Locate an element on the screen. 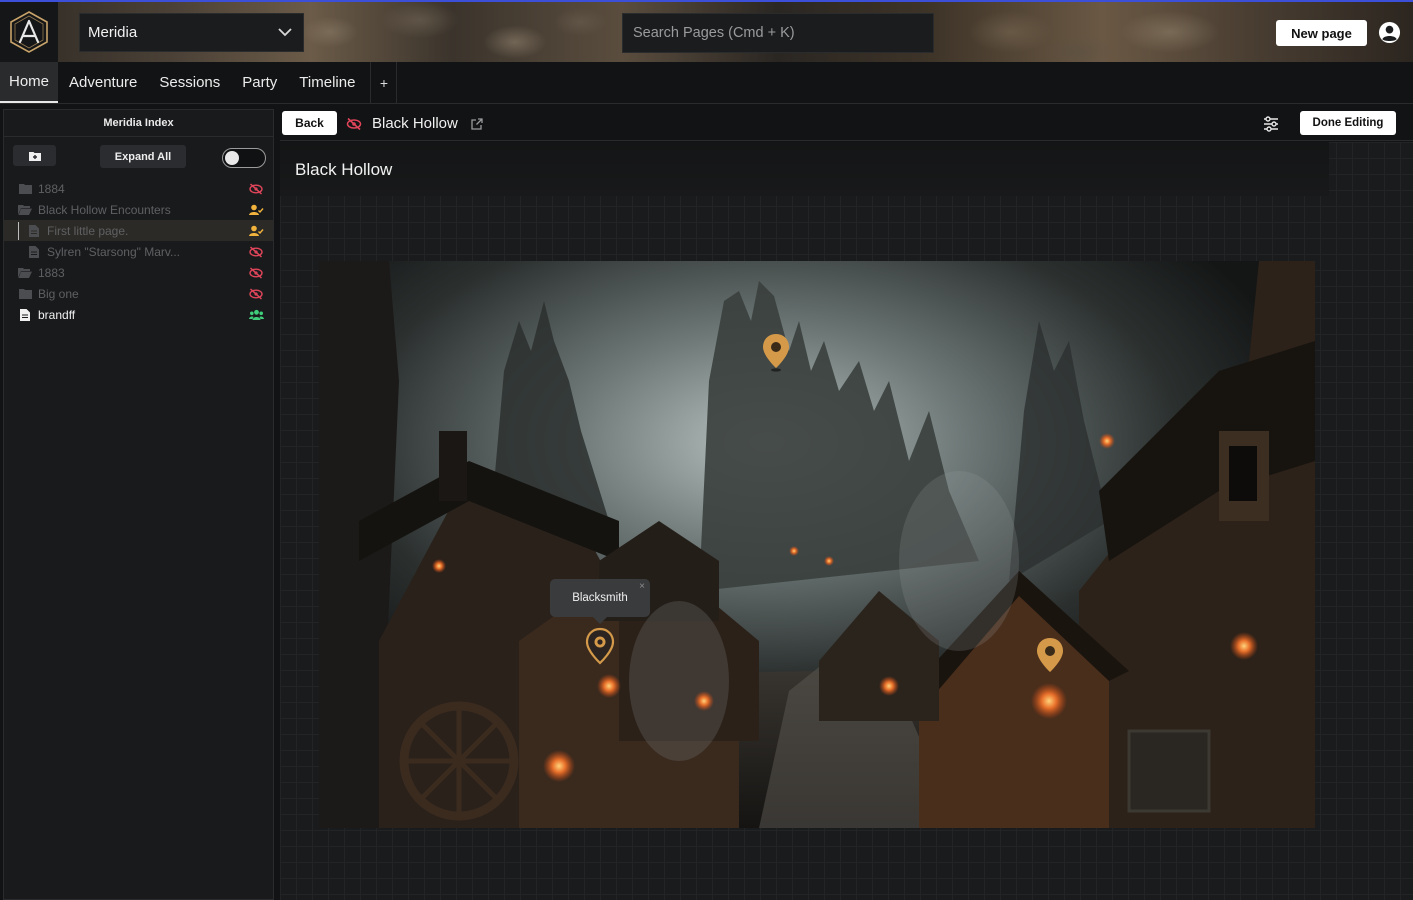 The image size is (1413, 900). tree-item-label: Big one is located at coordinates (58, 293).